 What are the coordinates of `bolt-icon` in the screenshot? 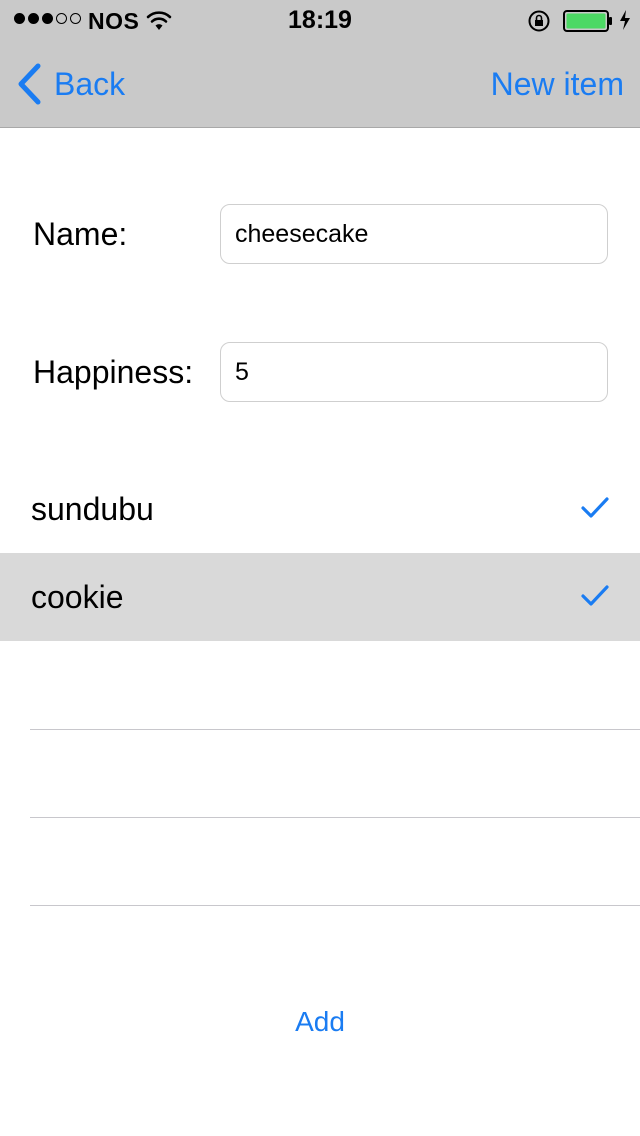 It's located at (625, 20).